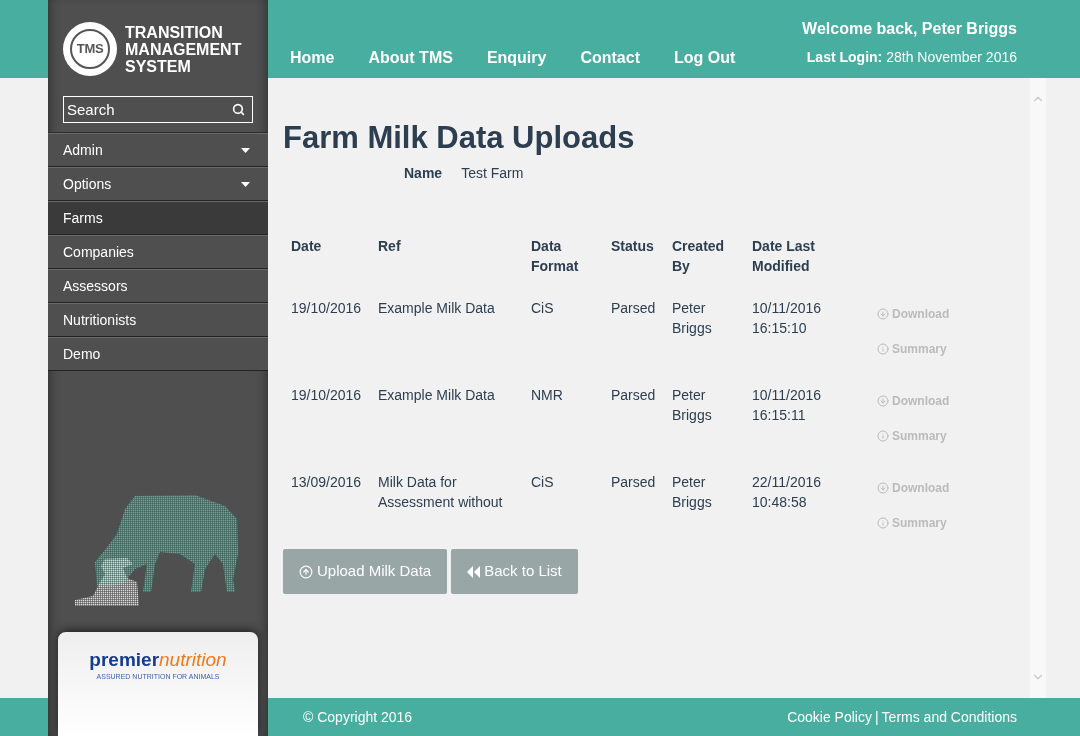 The image size is (1080, 736). Describe the element at coordinates (610, 58) in the screenshot. I see `nav-link: Contact` at that location.